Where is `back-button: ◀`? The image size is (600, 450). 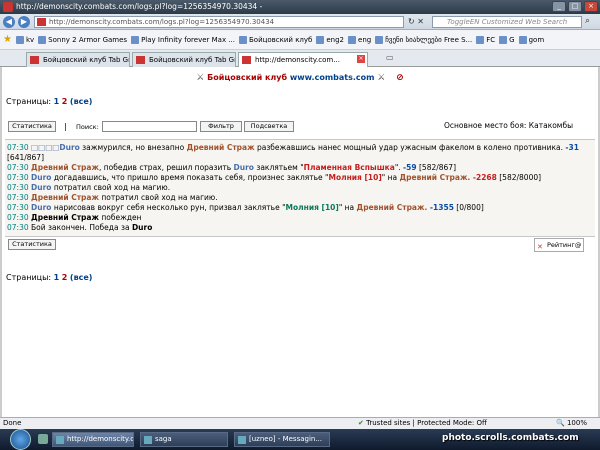 back-button: ◀ is located at coordinates (9, 22).